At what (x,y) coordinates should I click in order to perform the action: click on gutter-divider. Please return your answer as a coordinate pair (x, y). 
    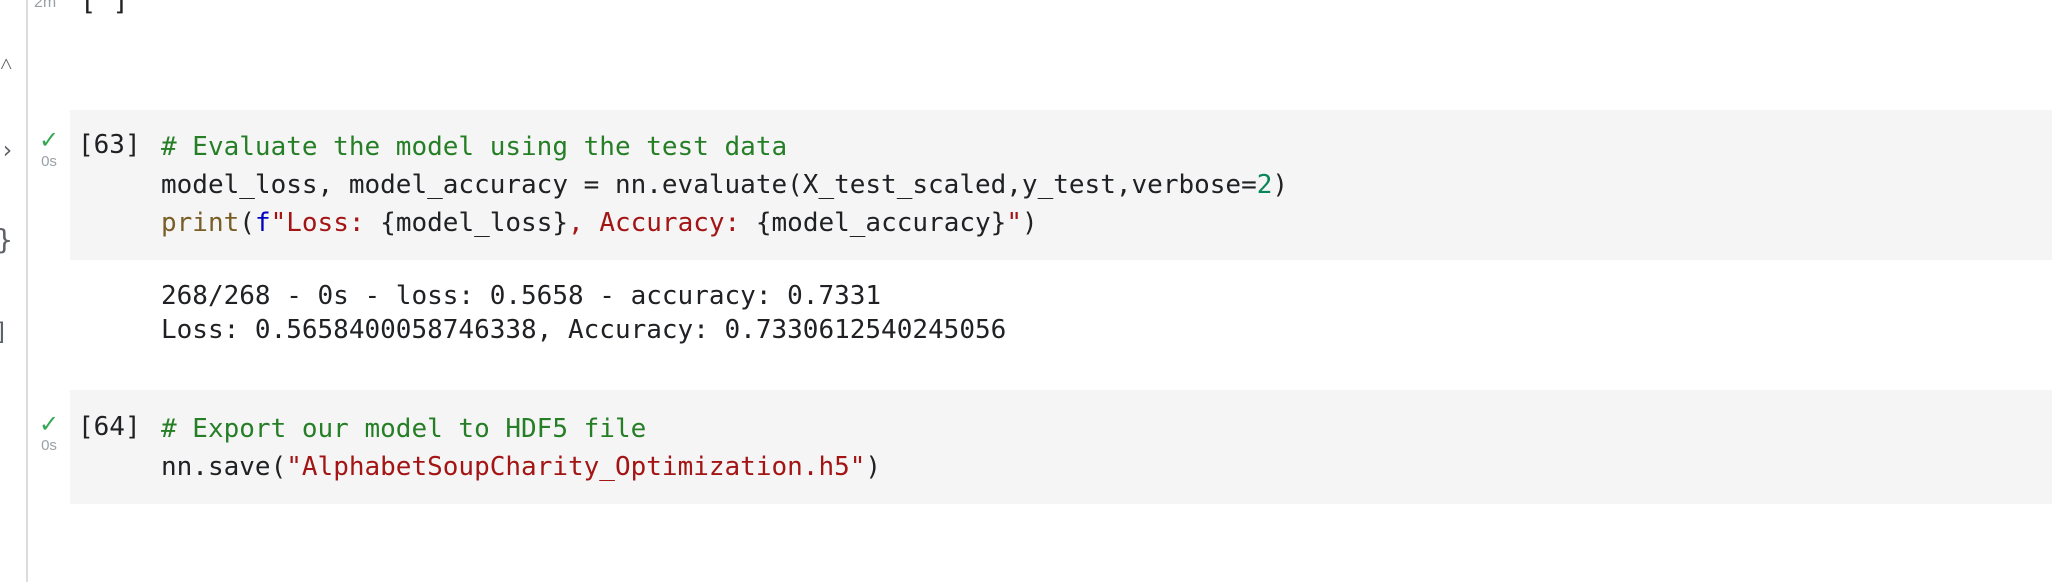
    Looking at the image, I should click on (27, 291).